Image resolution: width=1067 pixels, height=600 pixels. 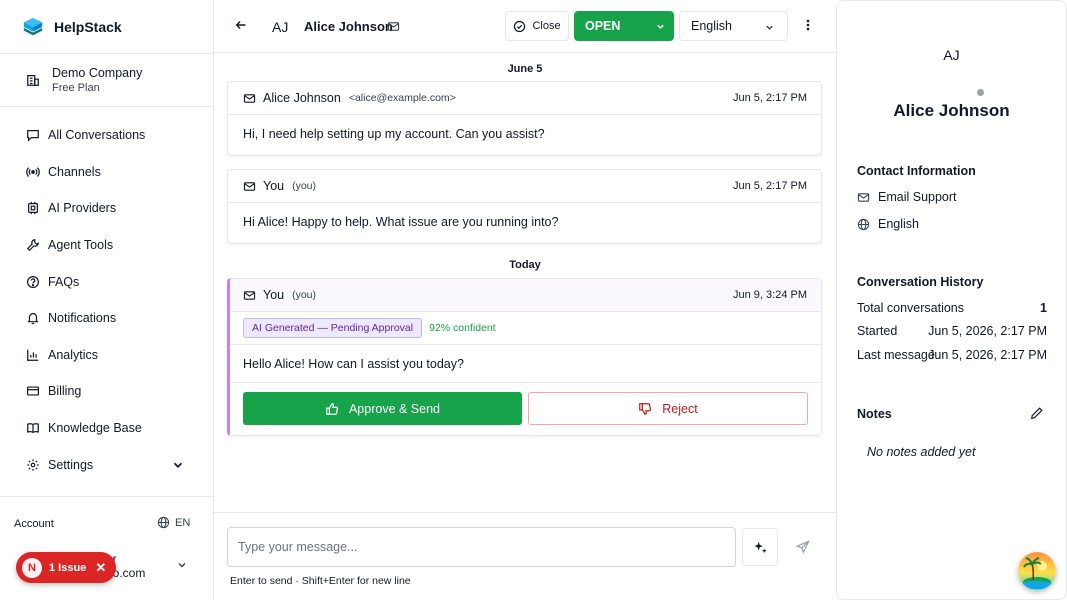 I want to click on sidebar-item-billing: Billing, so click(x=106, y=391).